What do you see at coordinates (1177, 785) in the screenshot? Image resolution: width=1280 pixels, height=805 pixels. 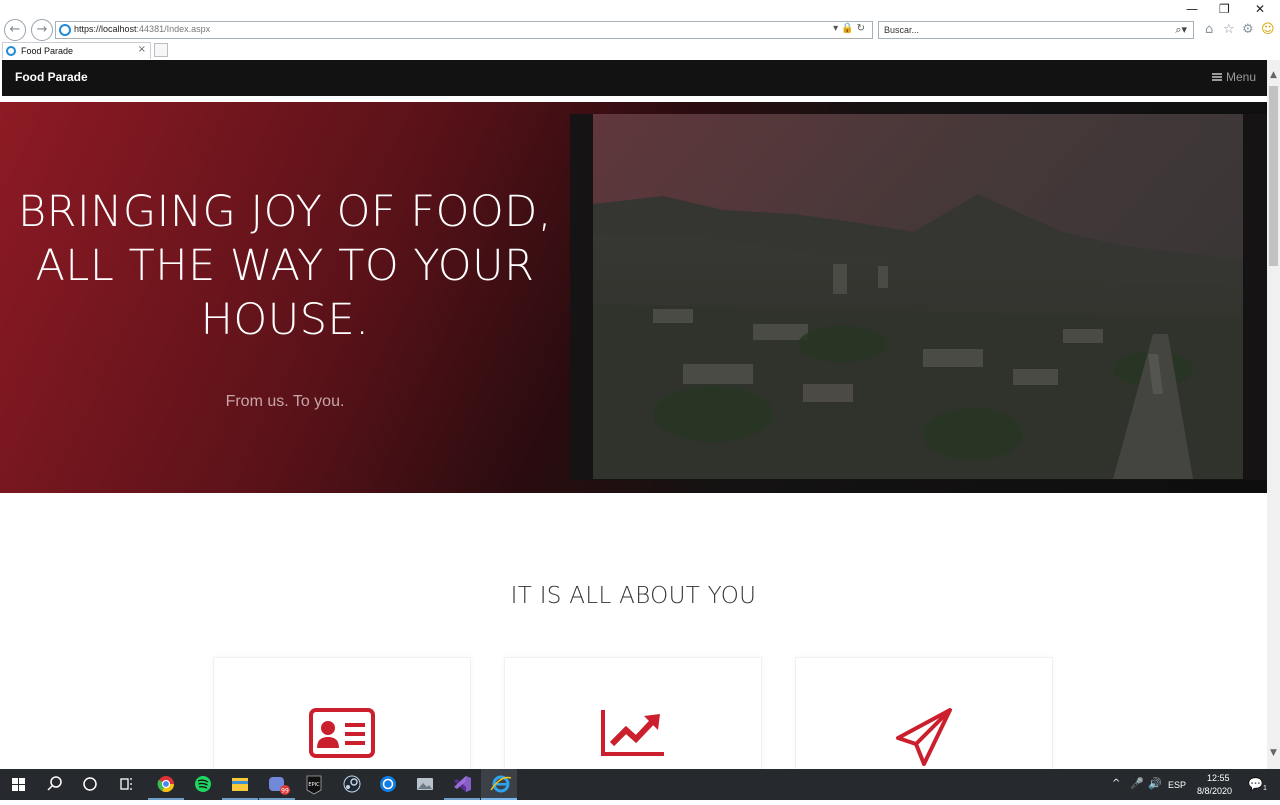 I see `language-indicator: ESP` at bounding box center [1177, 785].